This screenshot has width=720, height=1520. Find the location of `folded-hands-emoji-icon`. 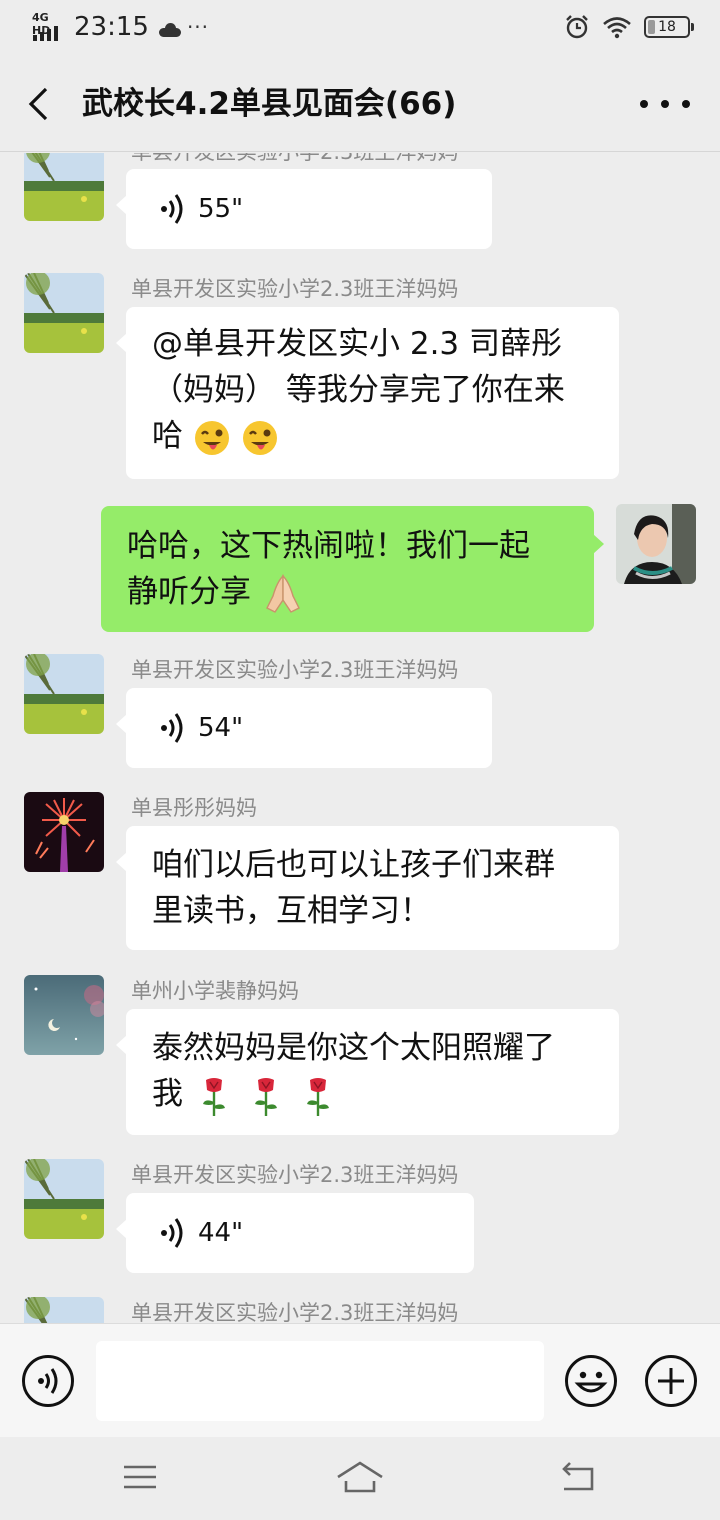

folded-hands-emoji-icon is located at coordinates (282, 593).